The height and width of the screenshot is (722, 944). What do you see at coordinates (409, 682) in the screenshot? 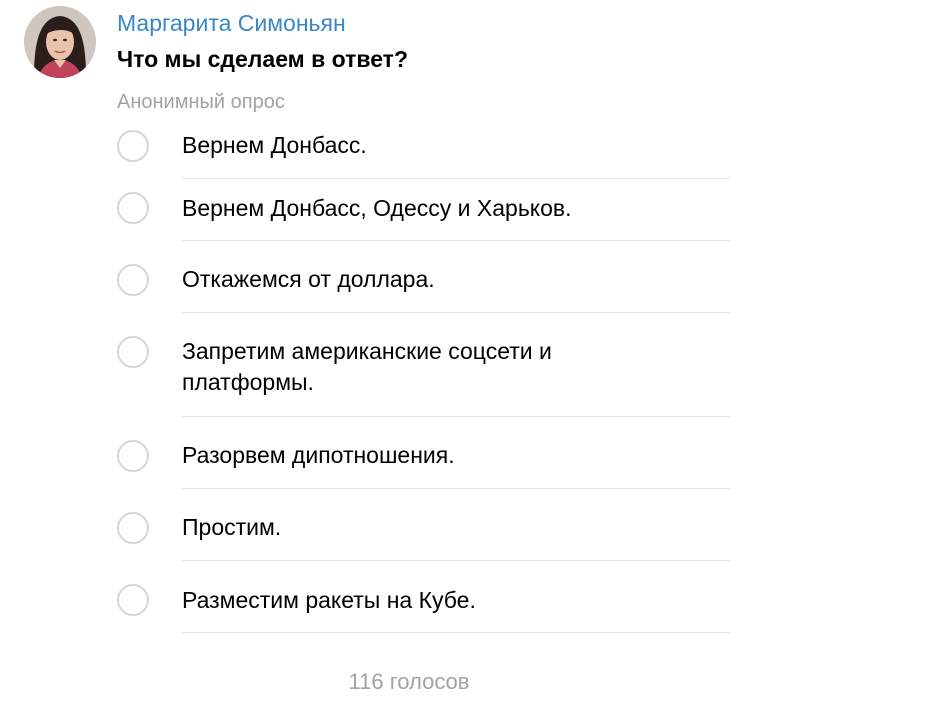
I see `votes-count: 116 голосов` at bounding box center [409, 682].